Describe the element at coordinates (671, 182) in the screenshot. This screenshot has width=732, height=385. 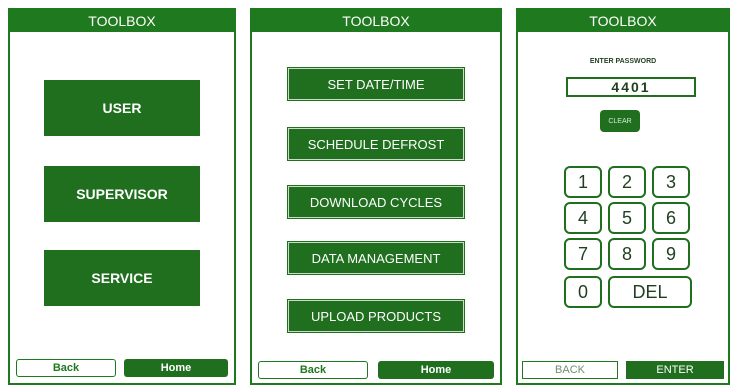
I see `key-3: 3` at that location.